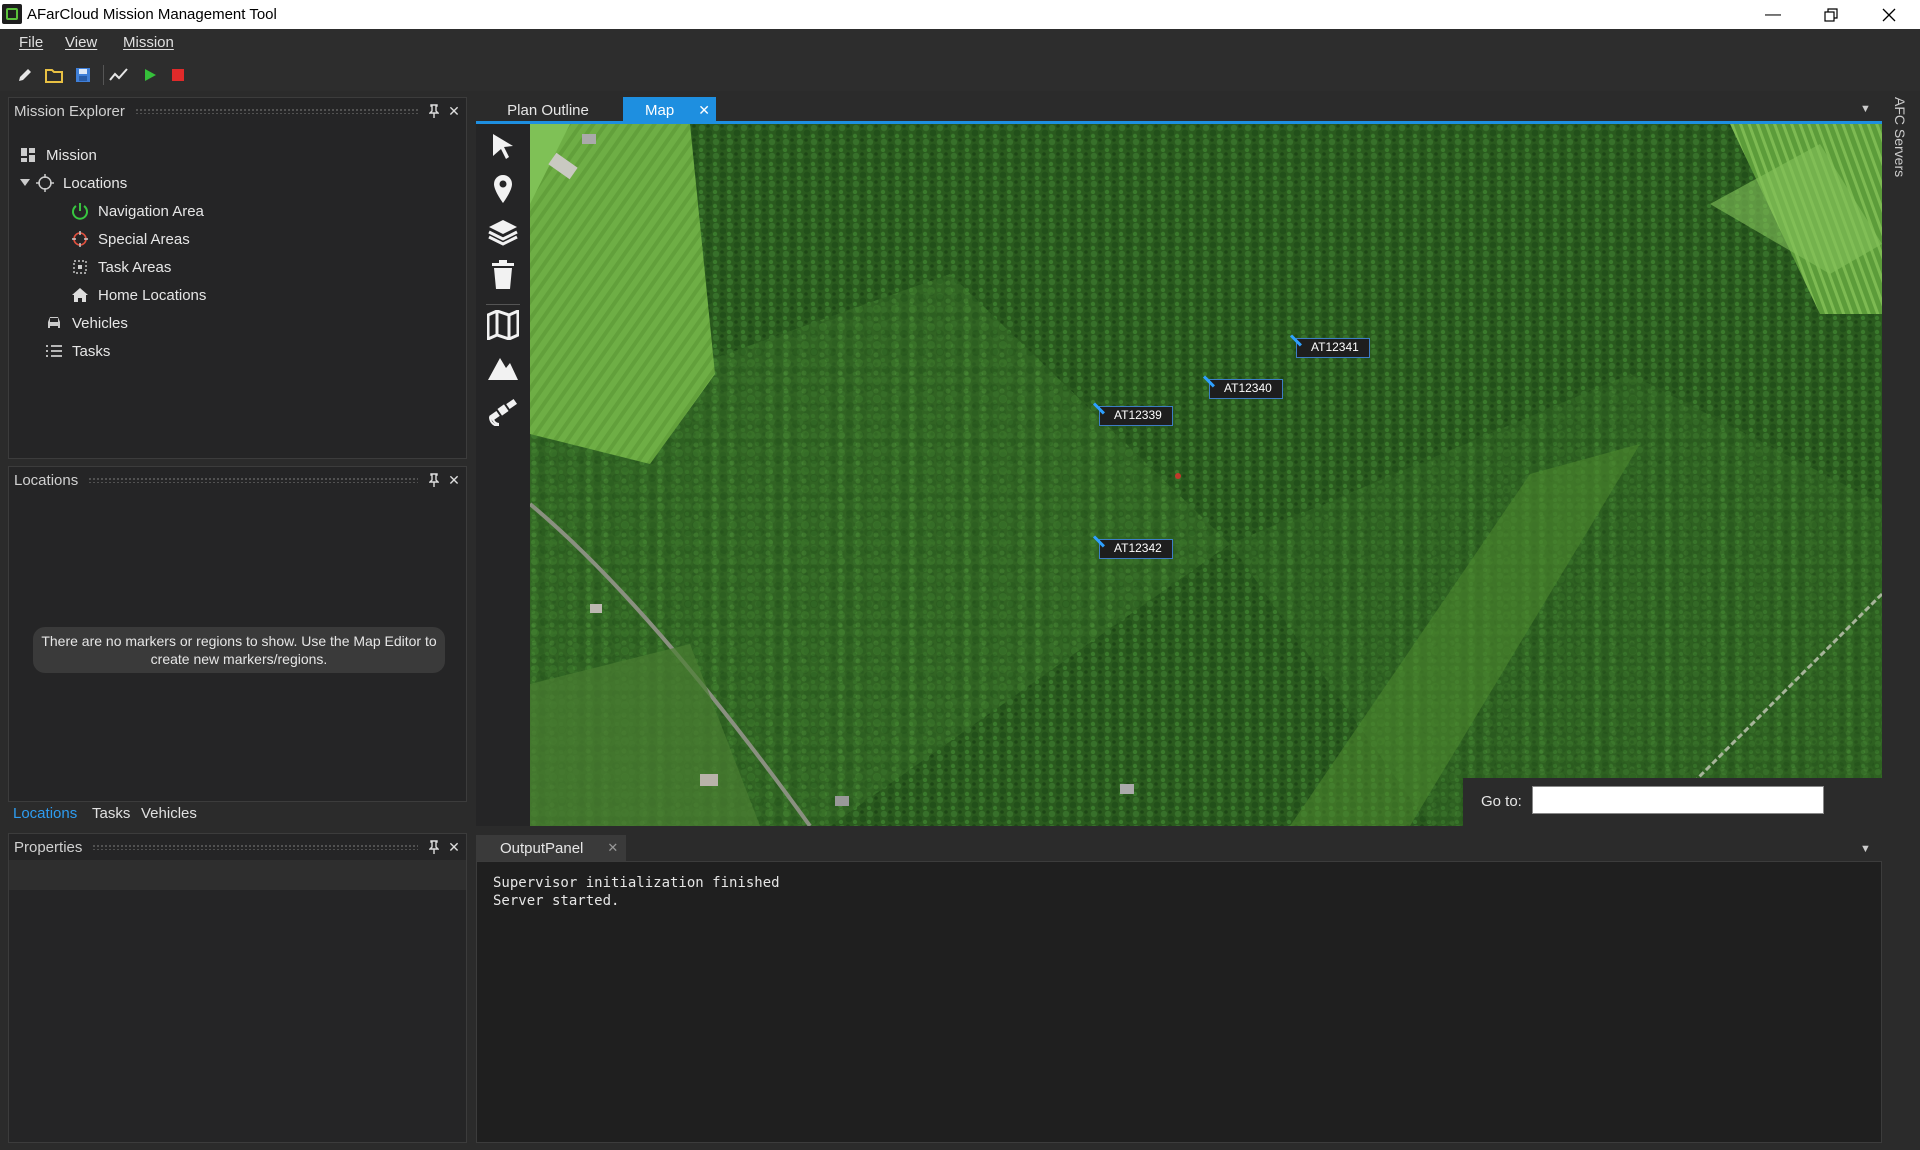 This screenshot has height=1150, width=1920. I want to click on tree-item-label: Locations, so click(95, 183).